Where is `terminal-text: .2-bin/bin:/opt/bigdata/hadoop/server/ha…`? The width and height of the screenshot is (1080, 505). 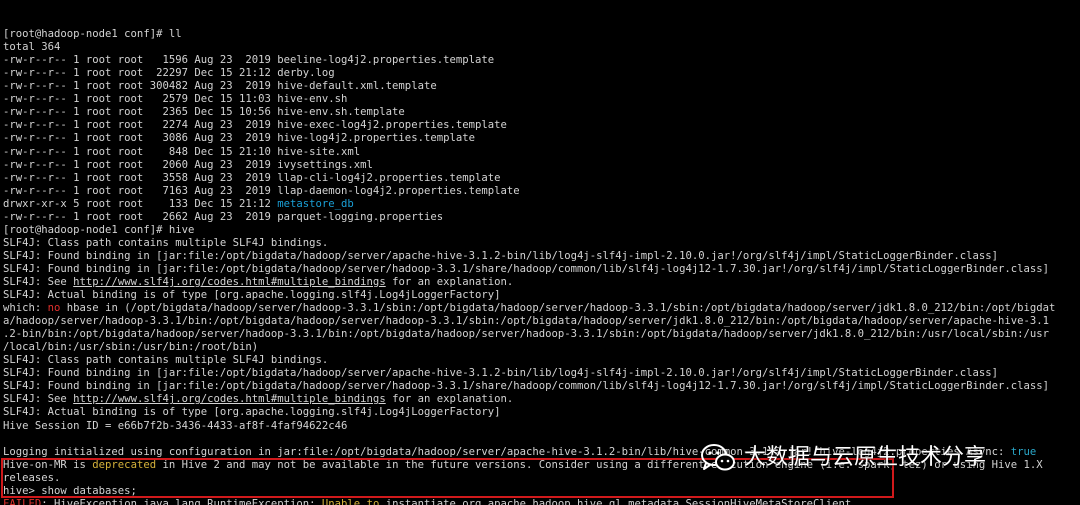 terminal-text: .2-bin/bin:/opt/bigdata/hadoop/server/ha… is located at coordinates (526, 334).